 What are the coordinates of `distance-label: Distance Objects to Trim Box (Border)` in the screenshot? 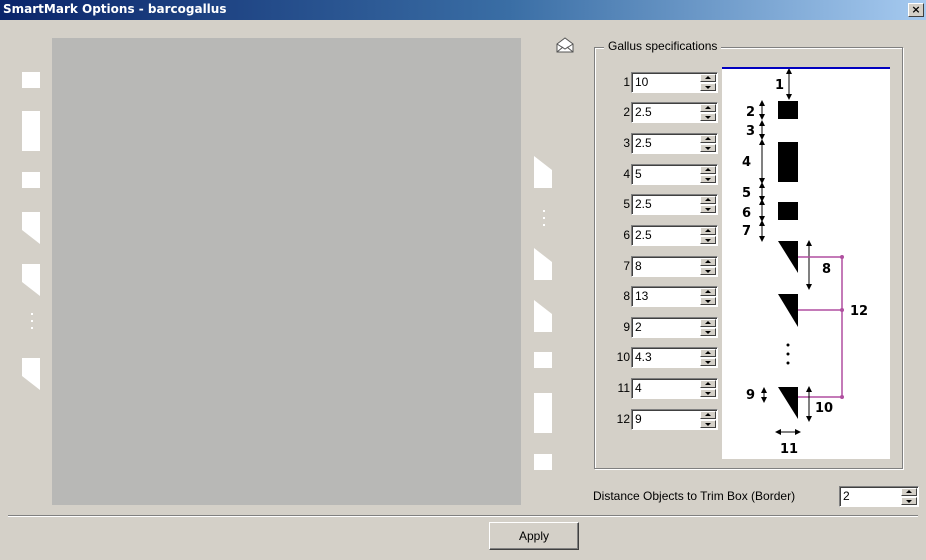 It's located at (694, 496).